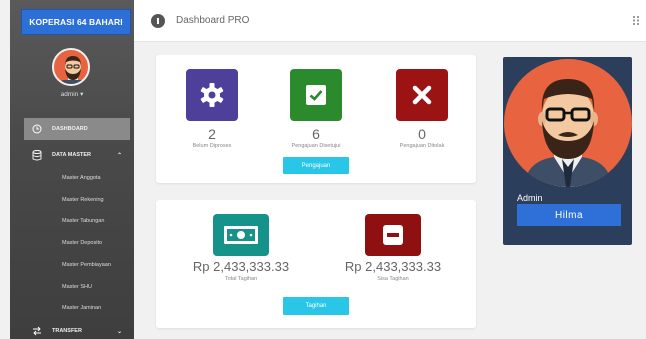 The height and width of the screenshot is (339, 646). I want to click on profile-role: Admin, so click(530, 198).